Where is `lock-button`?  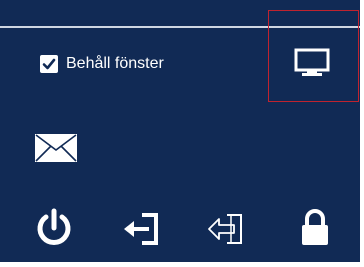 lock-button is located at coordinates (315, 227).